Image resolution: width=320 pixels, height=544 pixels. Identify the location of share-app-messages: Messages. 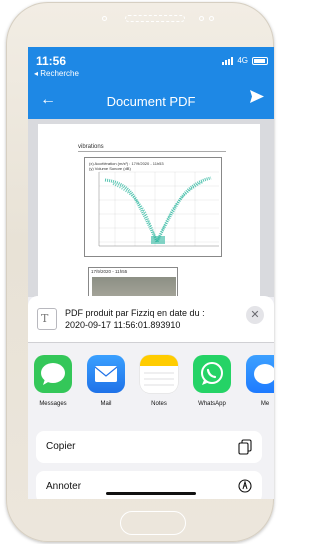
(53, 381).